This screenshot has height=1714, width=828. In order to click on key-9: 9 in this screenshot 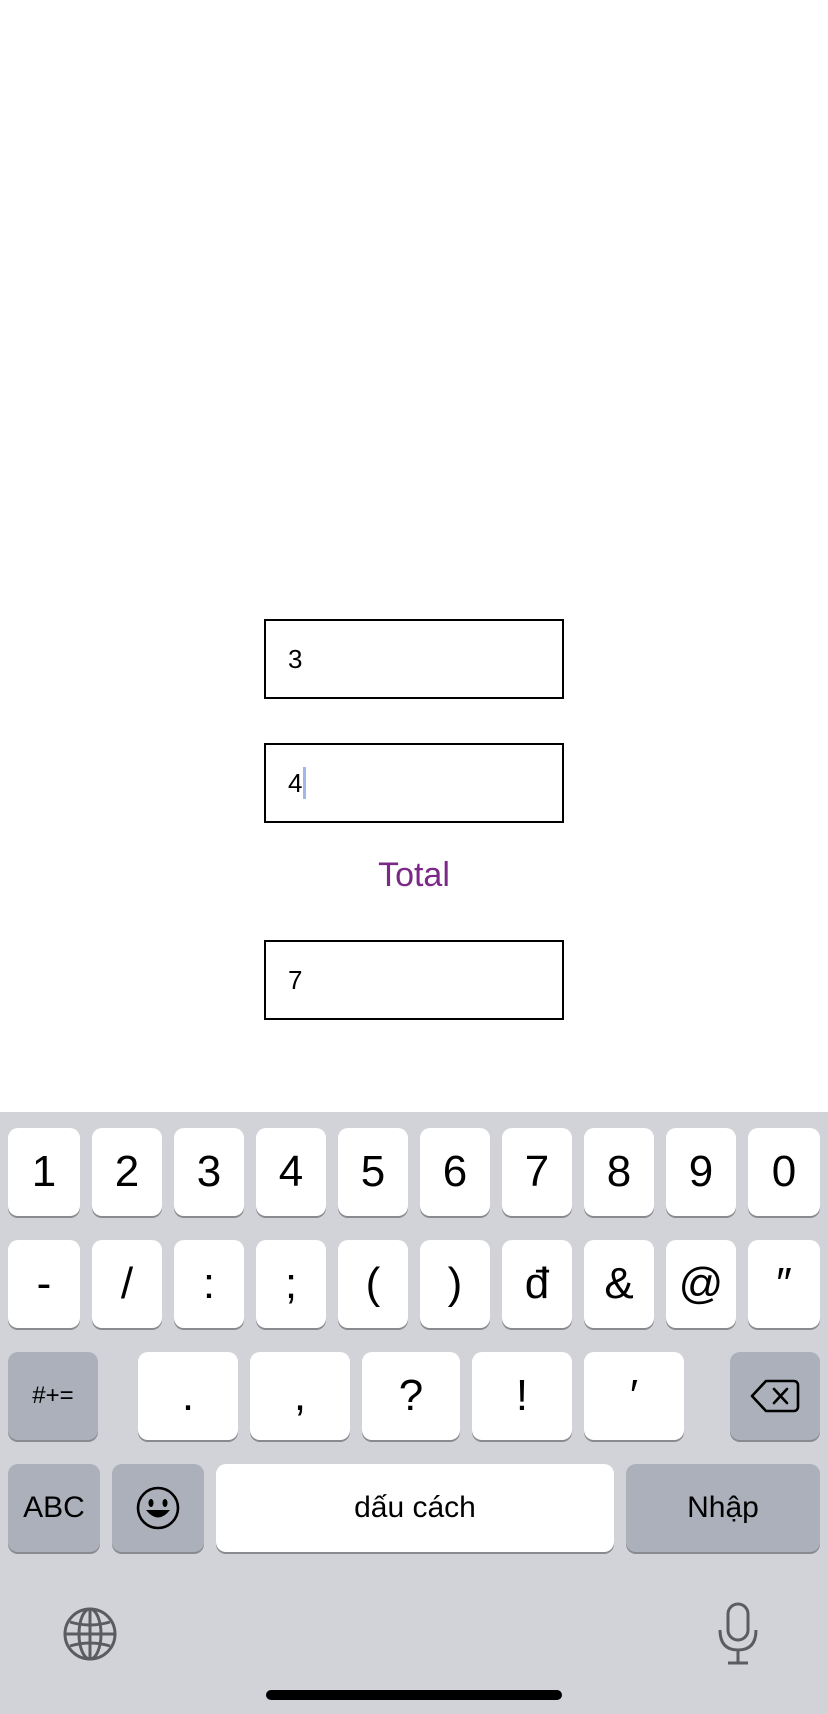, I will do `click(701, 1172)`.